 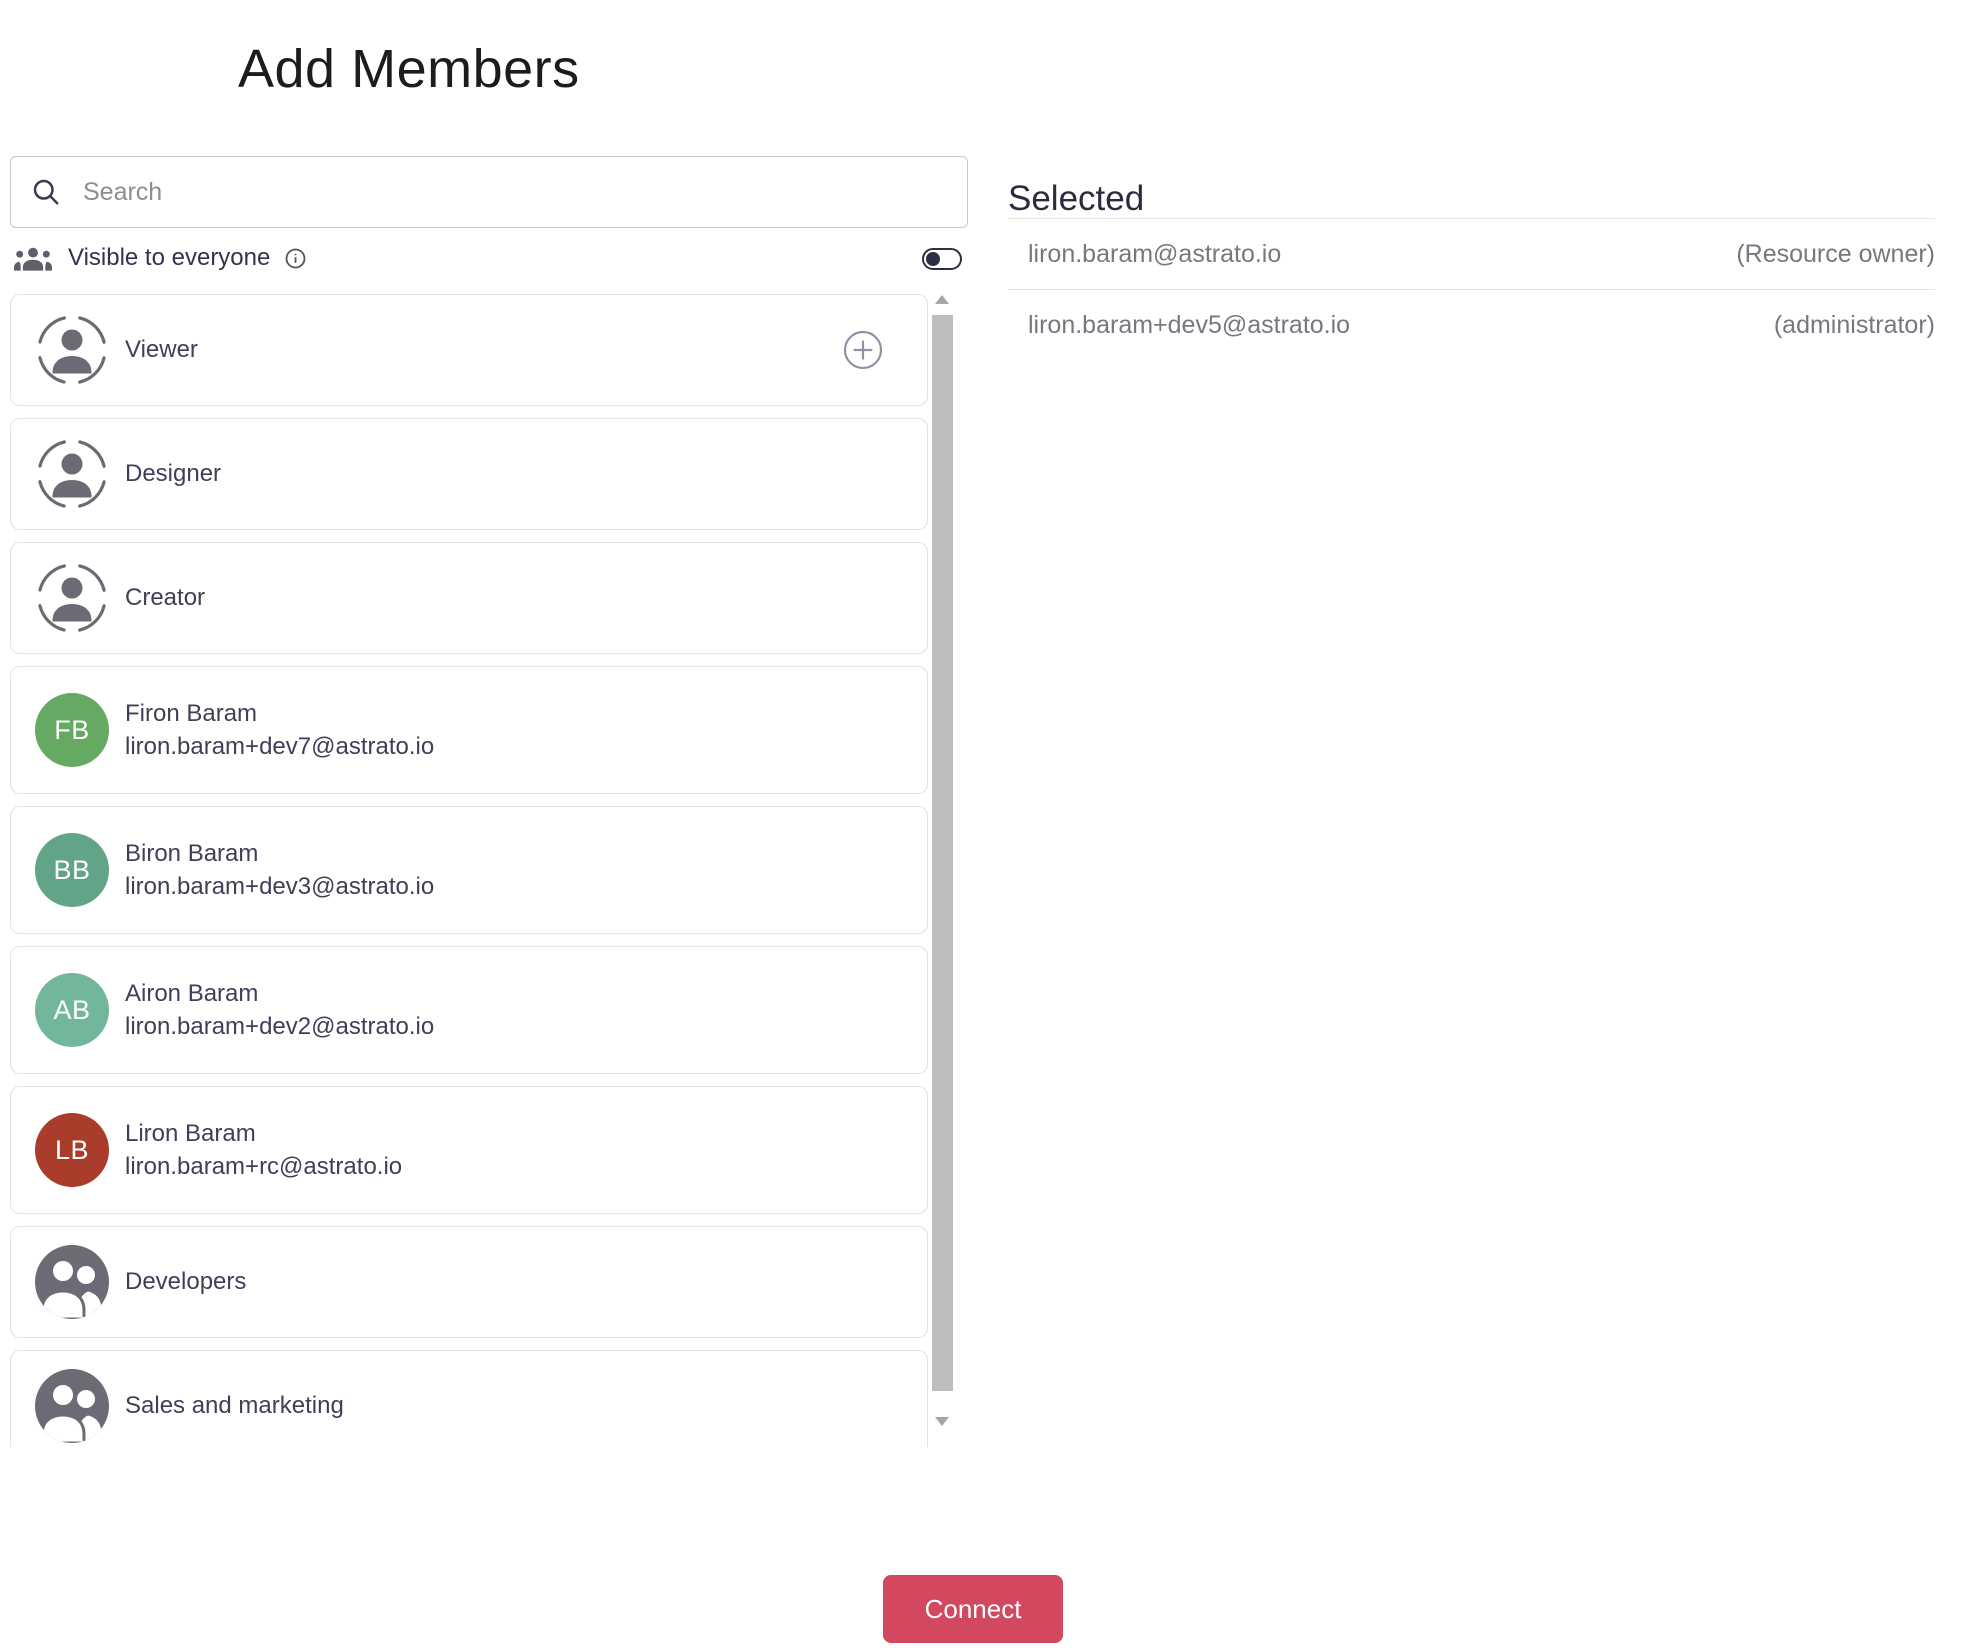 I want to click on list-scrollbar, so click(x=942, y=864).